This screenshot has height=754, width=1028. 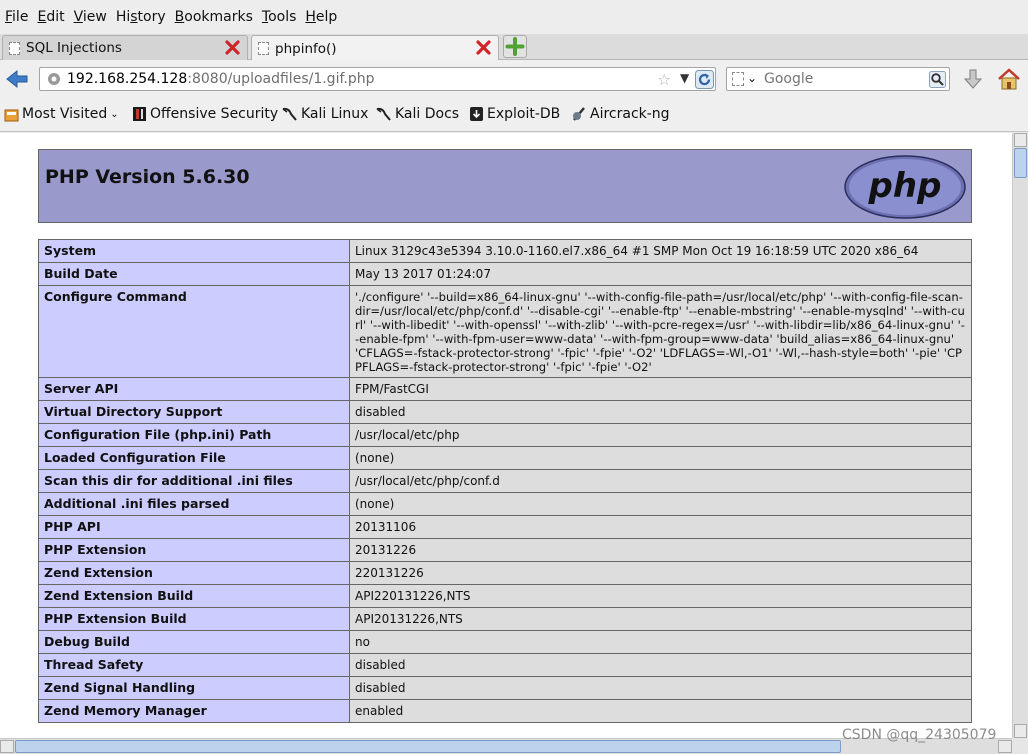 What do you see at coordinates (1020, 163) in the screenshot?
I see `vertical-scroll-thumb` at bounding box center [1020, 163].